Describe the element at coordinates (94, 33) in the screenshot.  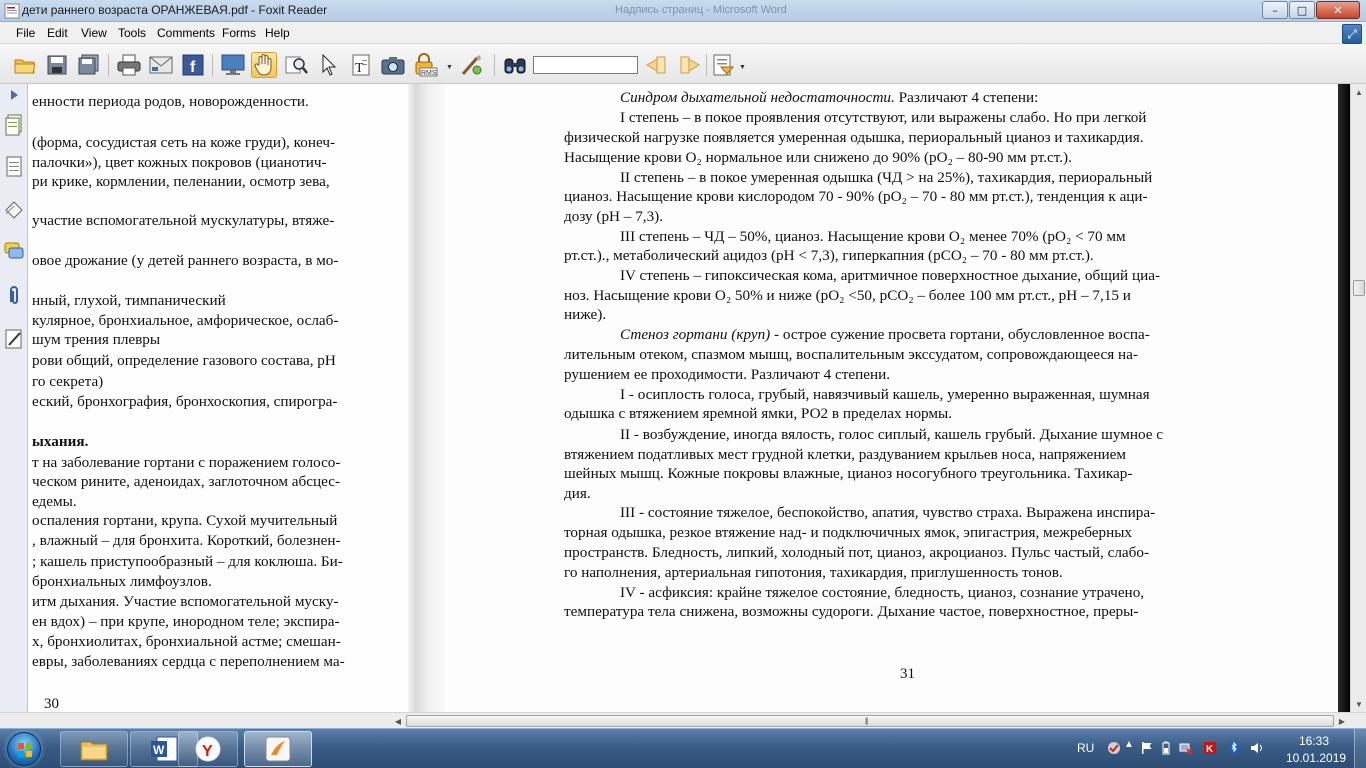
I see `menu-view: View` at that location.